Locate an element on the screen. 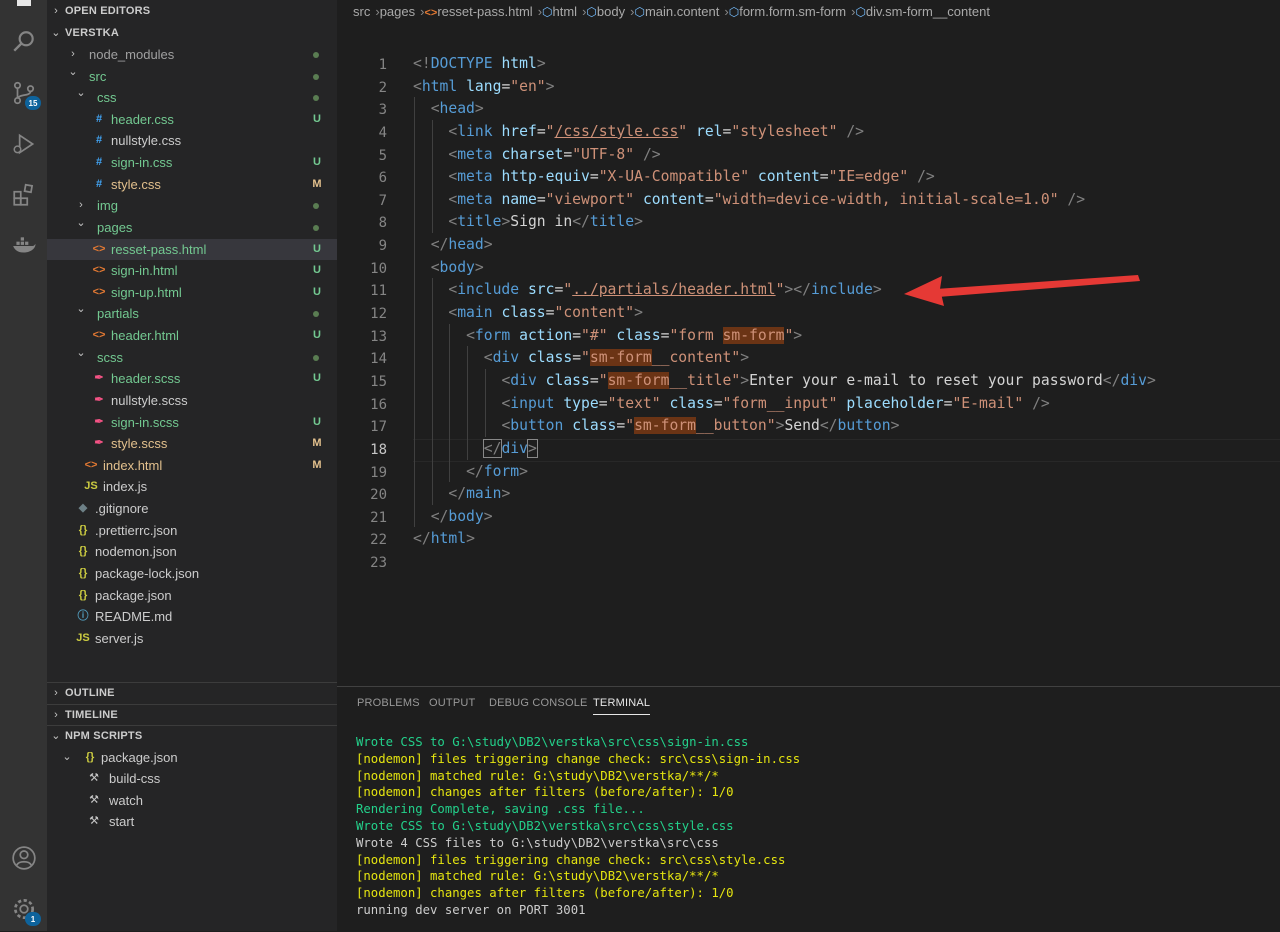 The image size is (1280, 932). css-file-icon: # is located at coordinates (99, 140).